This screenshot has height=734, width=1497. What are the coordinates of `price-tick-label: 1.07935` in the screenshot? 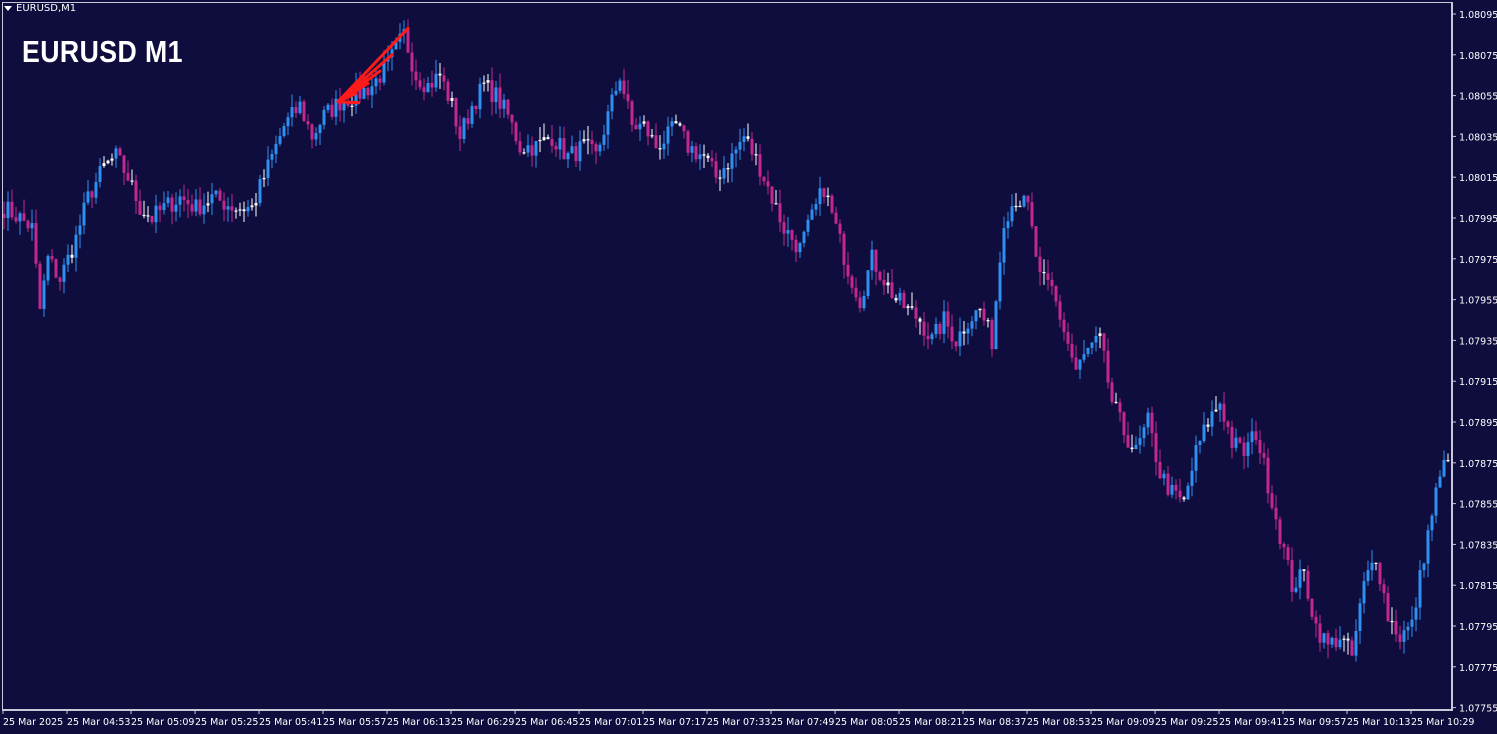 It's located at (1478, 341).